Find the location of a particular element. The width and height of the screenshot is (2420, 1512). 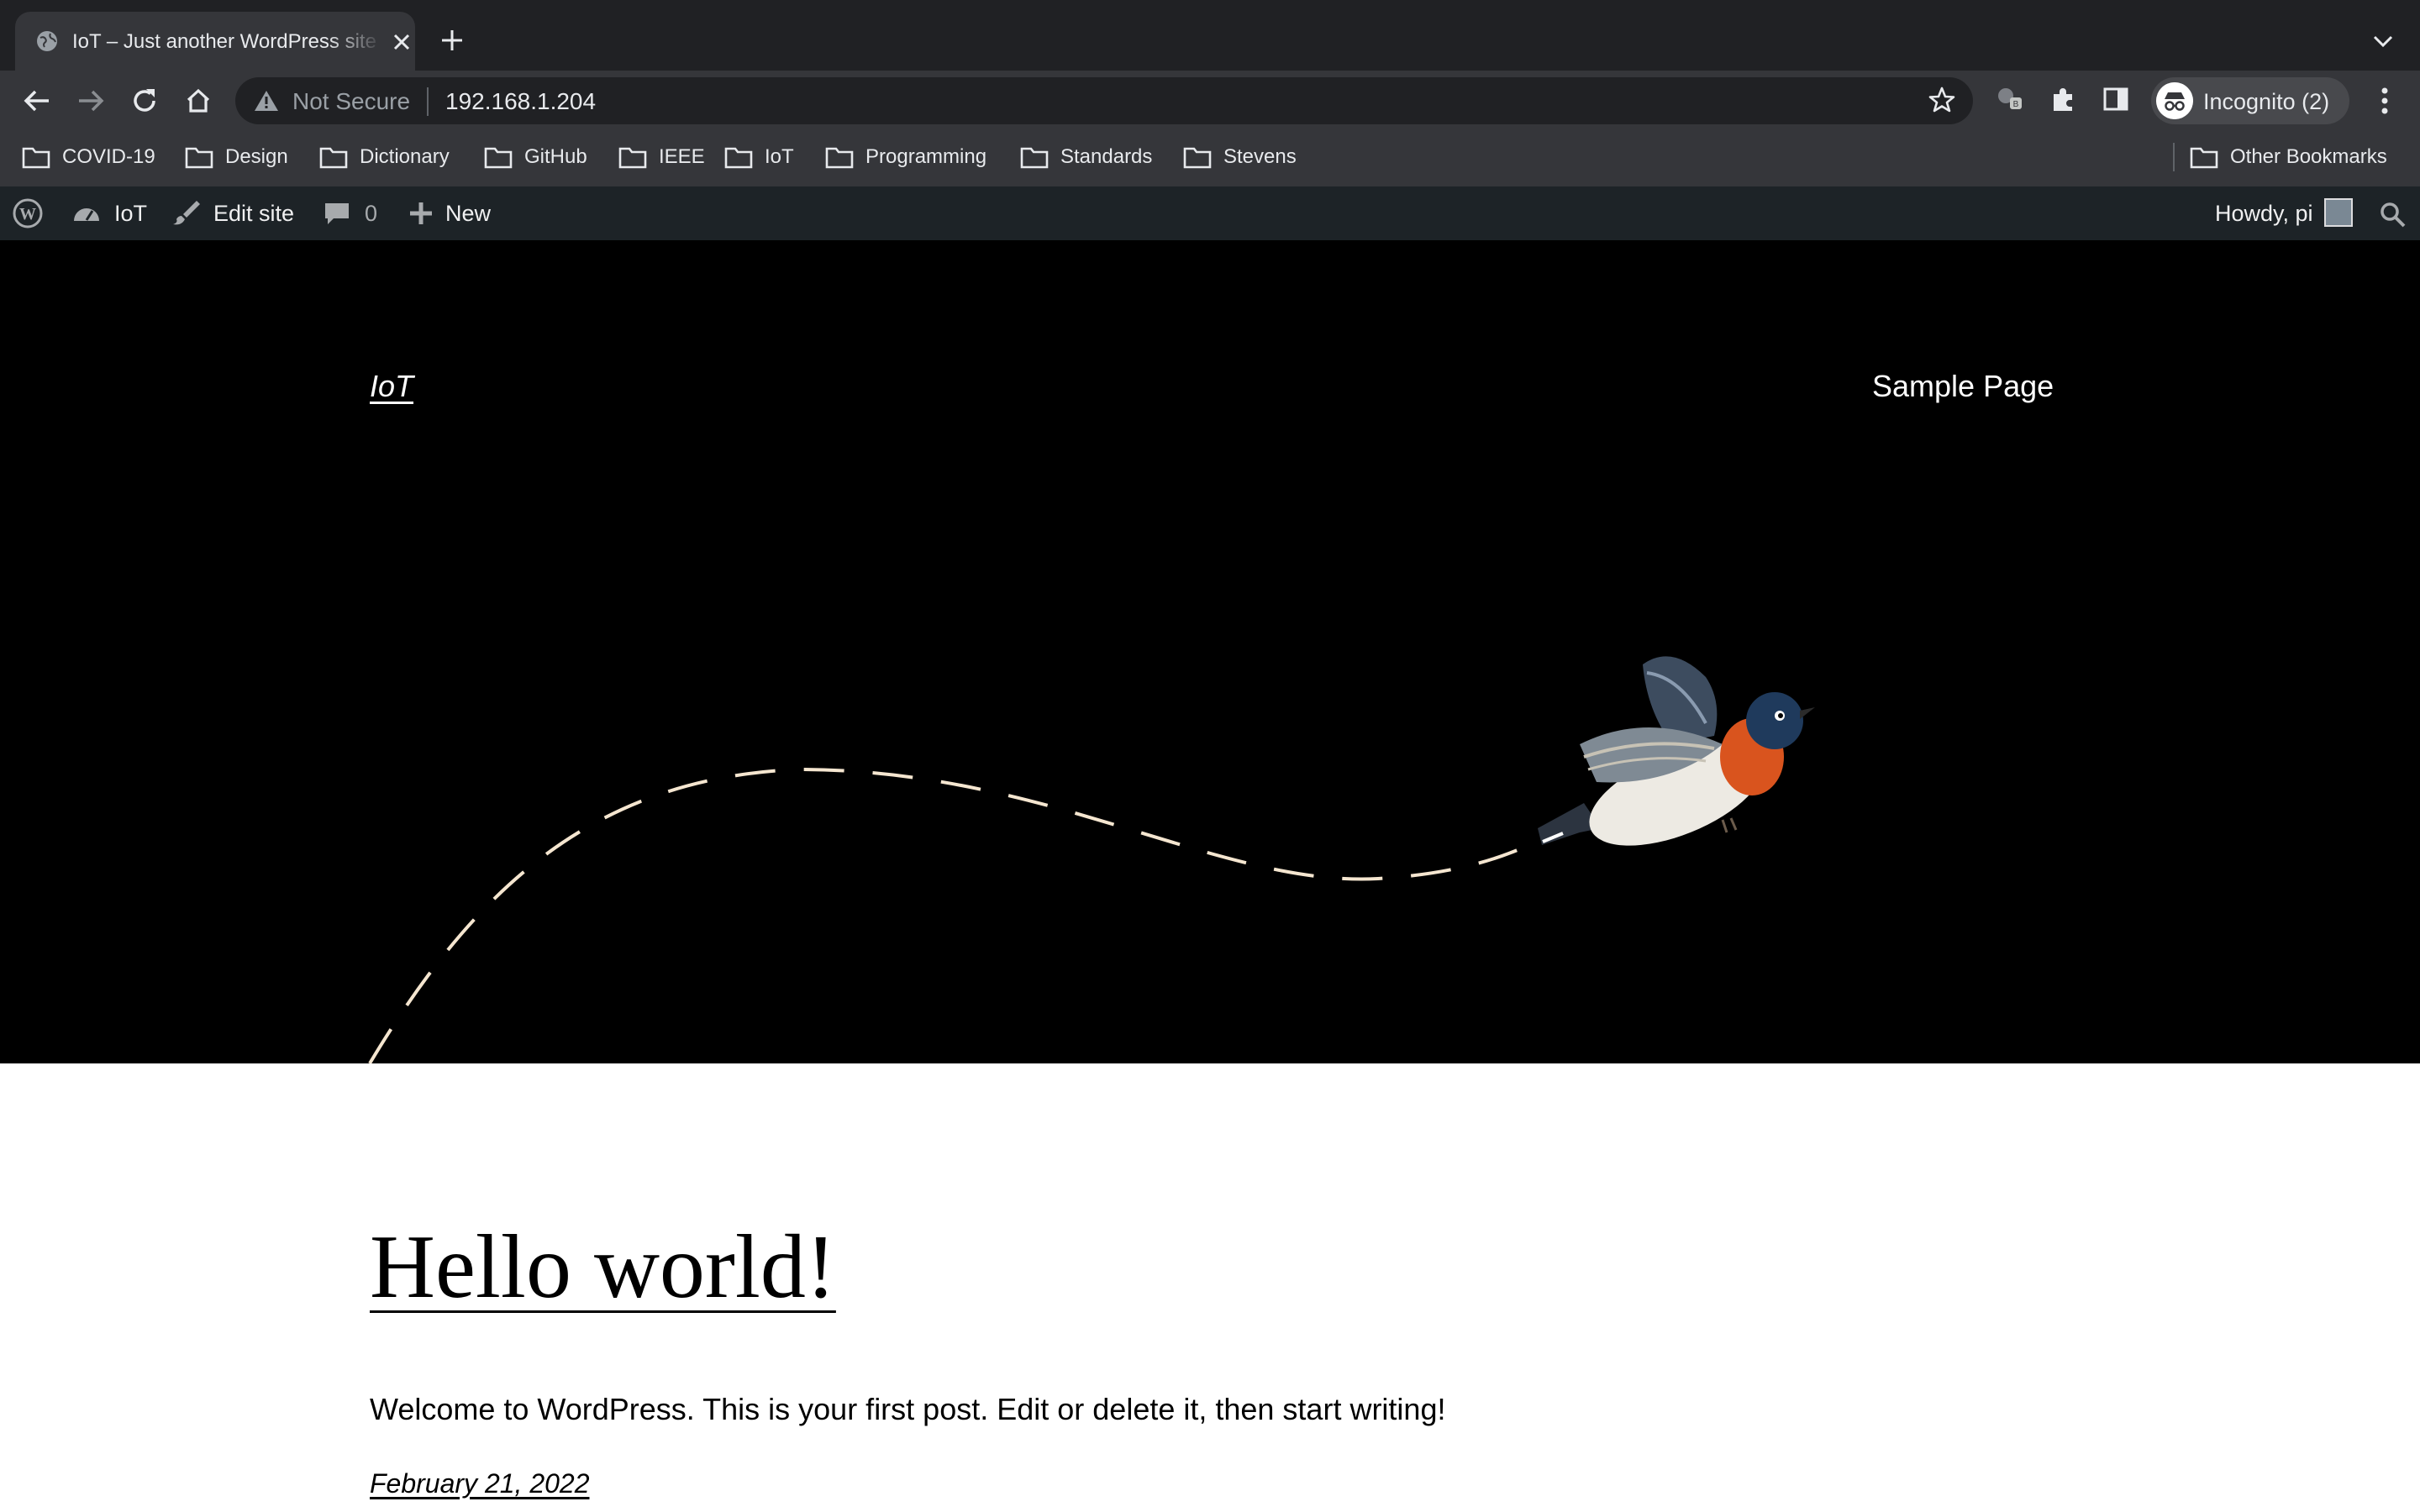

howdy-greeting: Howdy, pi is located at coordinates (2264, 213).